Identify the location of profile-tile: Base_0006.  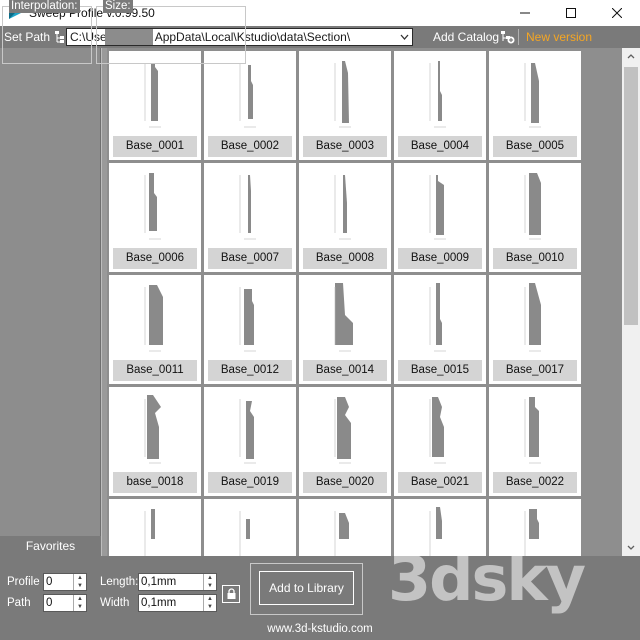
(155, 217).